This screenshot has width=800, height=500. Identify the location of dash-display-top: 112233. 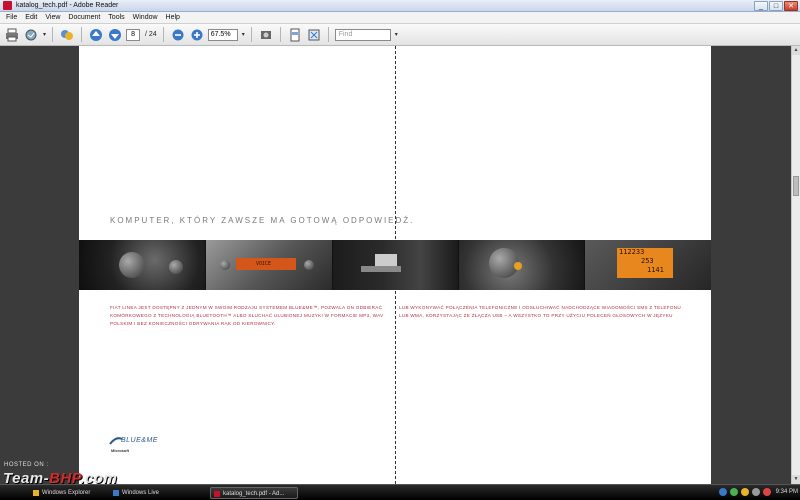
(632, 252).